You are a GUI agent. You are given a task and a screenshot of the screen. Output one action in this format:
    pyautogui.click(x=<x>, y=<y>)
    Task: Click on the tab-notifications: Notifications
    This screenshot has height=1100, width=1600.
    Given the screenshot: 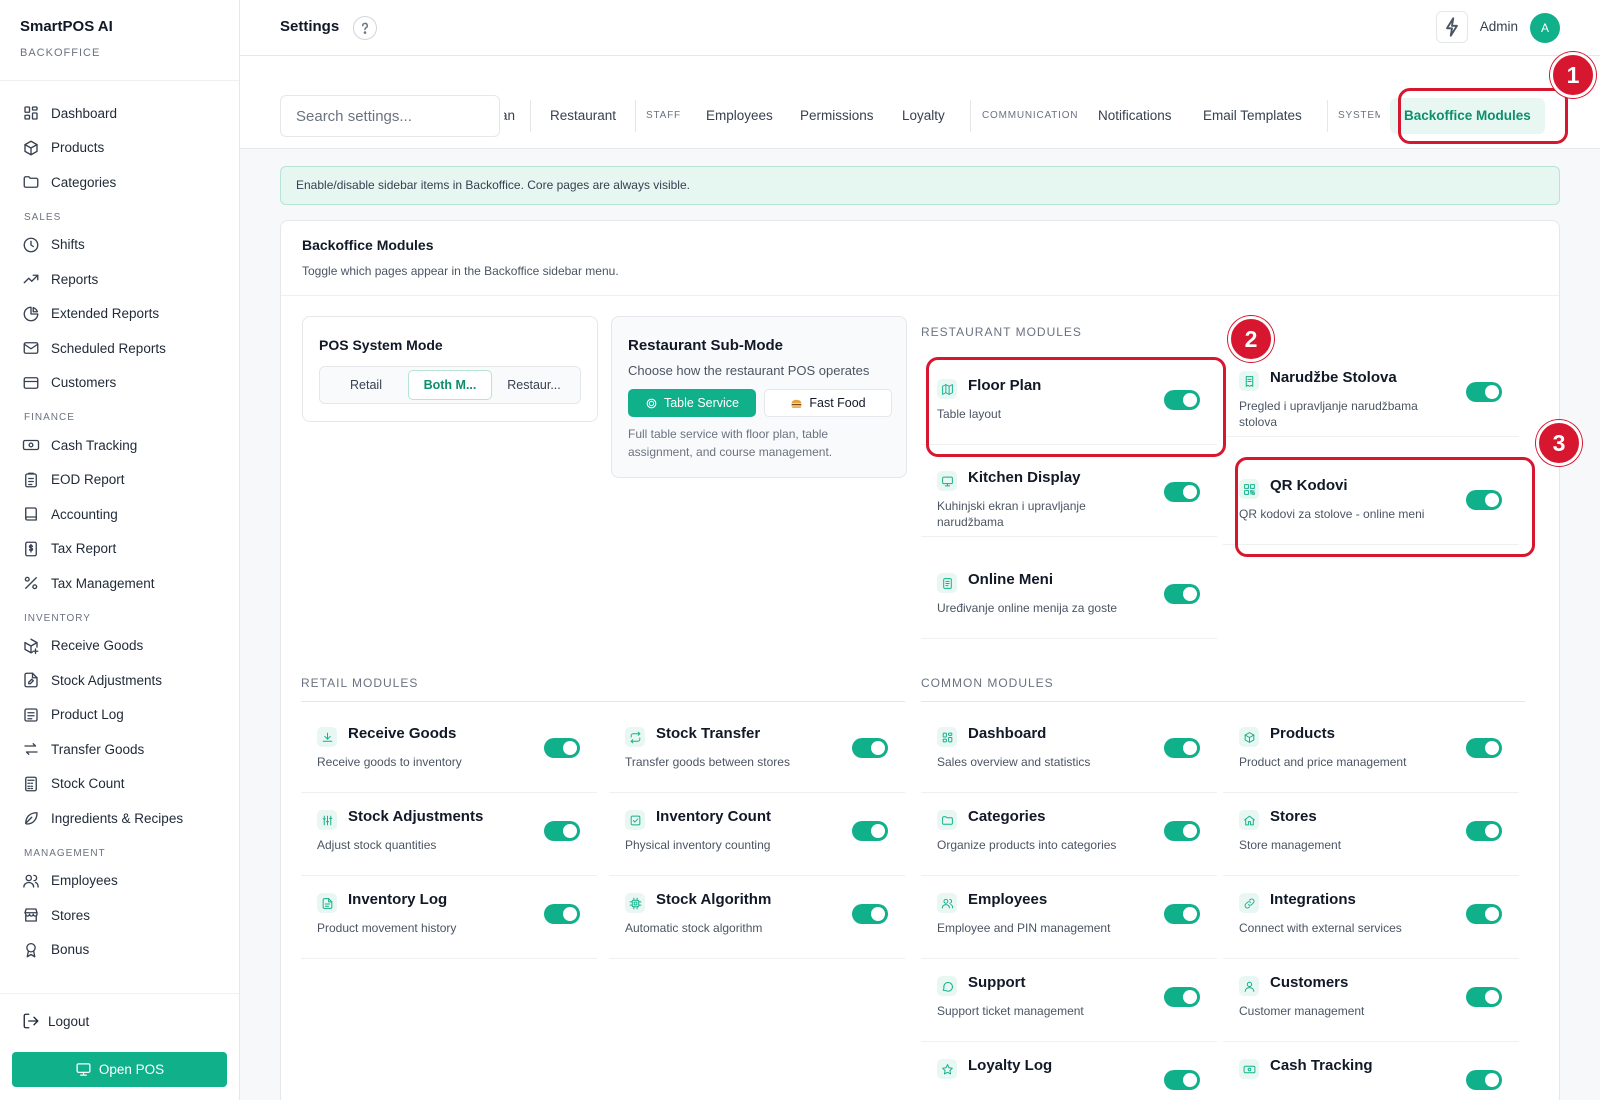 What is the action you would take?
    pyautogui.click(x=1135, y=116)
    